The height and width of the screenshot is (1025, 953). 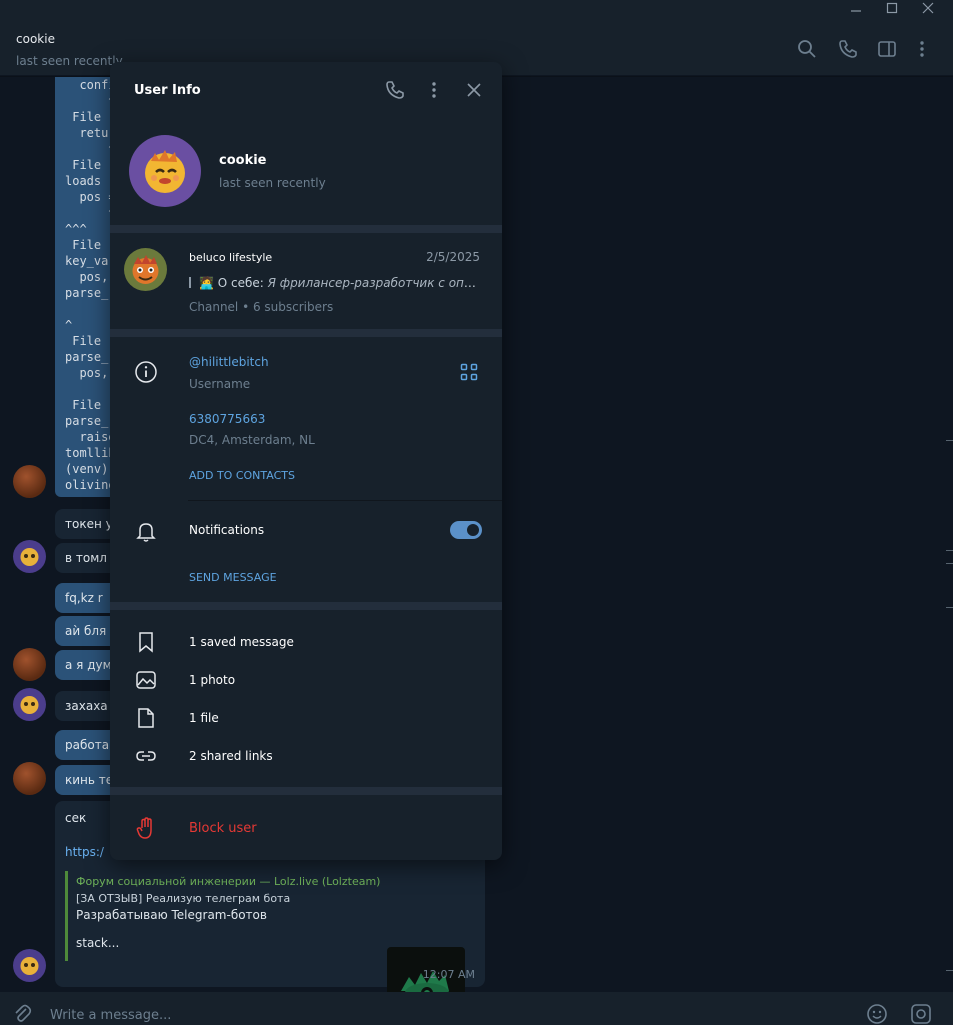 I want to click on attach-icon, so click(x=22, y=1014).